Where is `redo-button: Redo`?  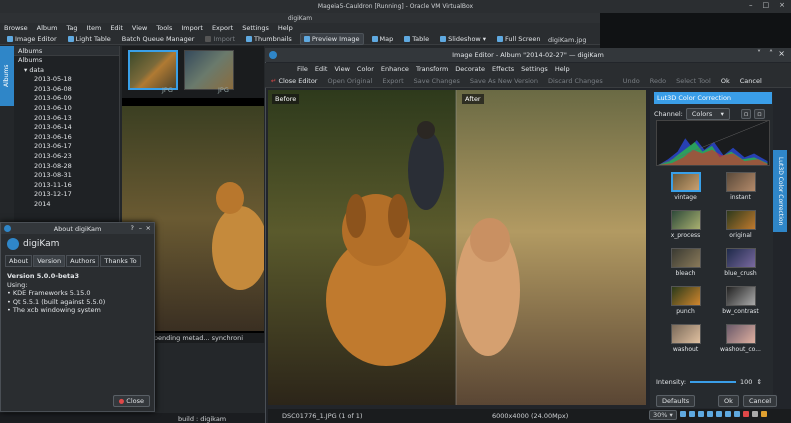
redo-button: Redo is located at coordinates (658, 81).